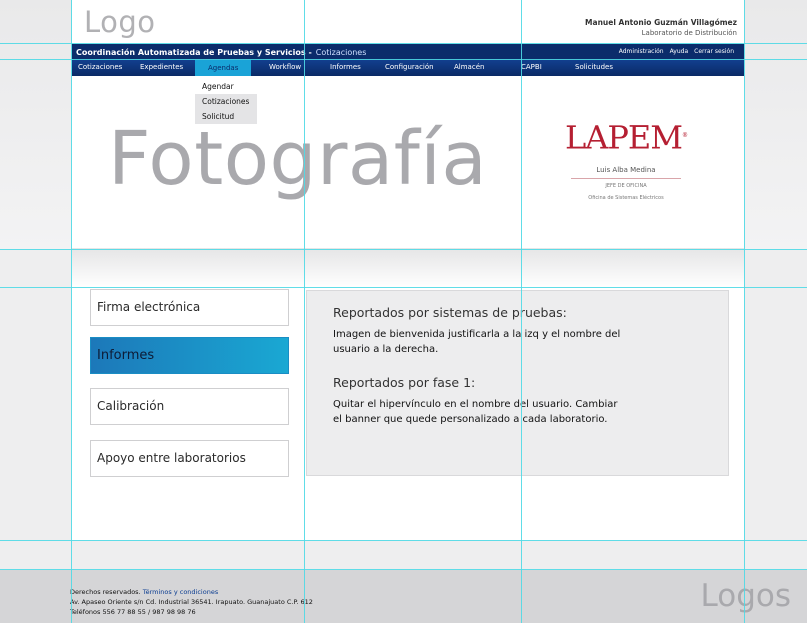  Describe the element at coordinates (661, 22) in the screenshot. I see `user-name: Manuel Antonio Guzmán Villagómez` at that location.